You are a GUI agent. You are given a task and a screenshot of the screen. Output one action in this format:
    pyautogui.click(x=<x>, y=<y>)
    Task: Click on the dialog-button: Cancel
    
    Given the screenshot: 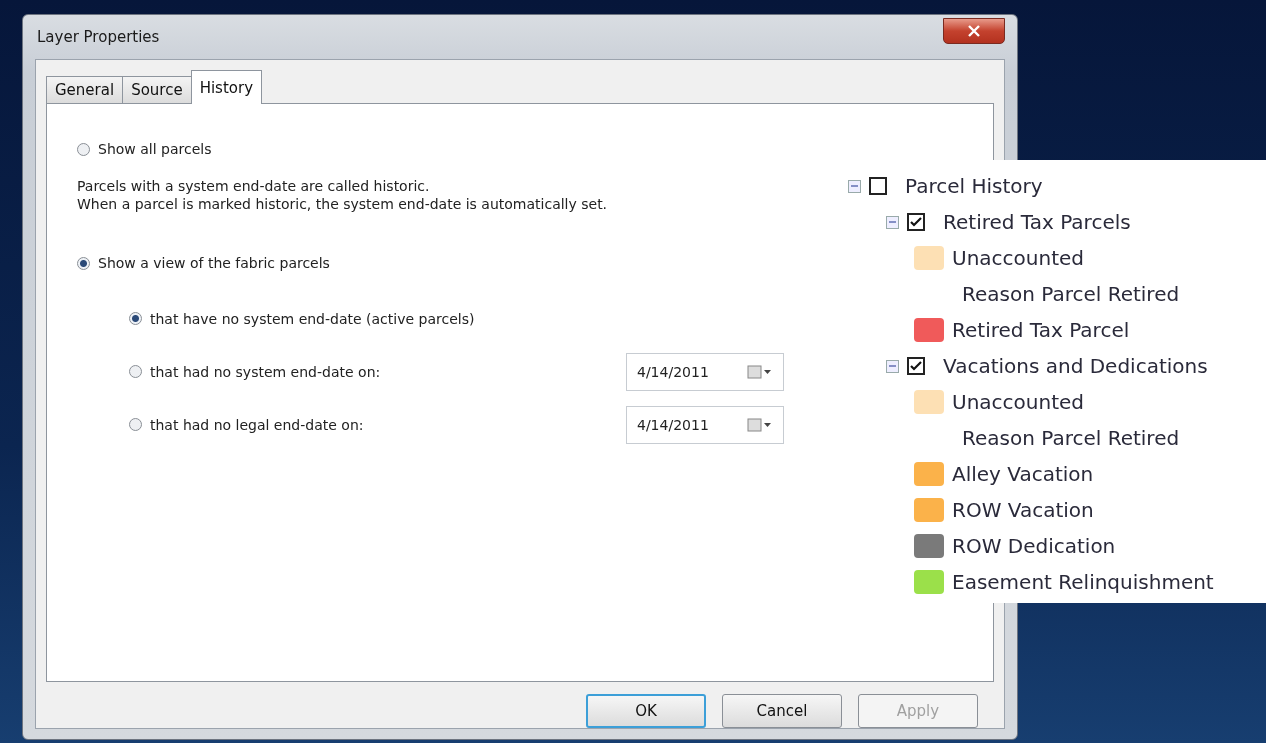 What is the action you would take?
    pyautogui.click(x=782, y=711)
    